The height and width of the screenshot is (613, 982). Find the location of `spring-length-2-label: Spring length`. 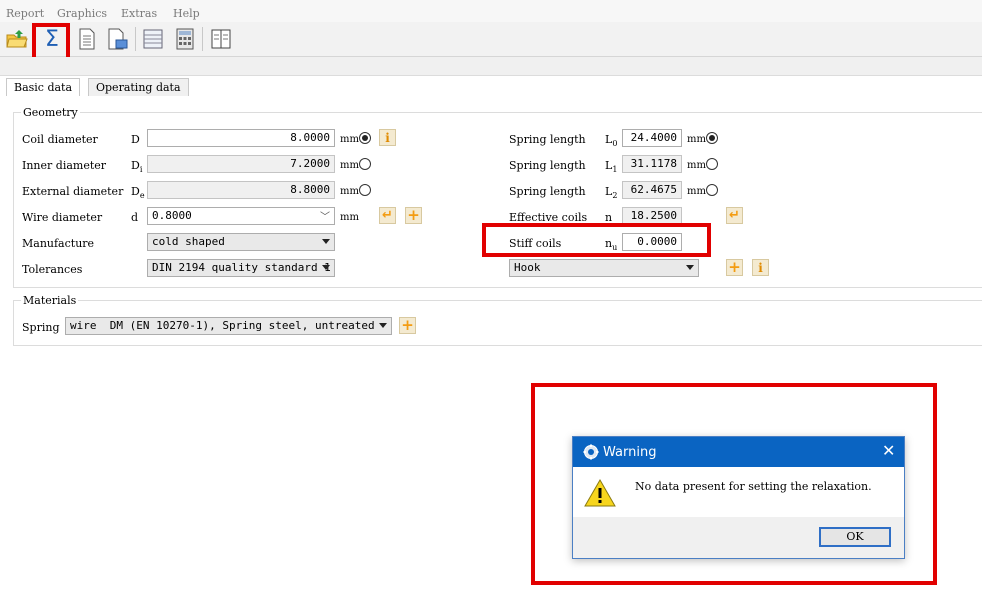

spring-length-2-label: Spring length is located at coordinates (547, 191).